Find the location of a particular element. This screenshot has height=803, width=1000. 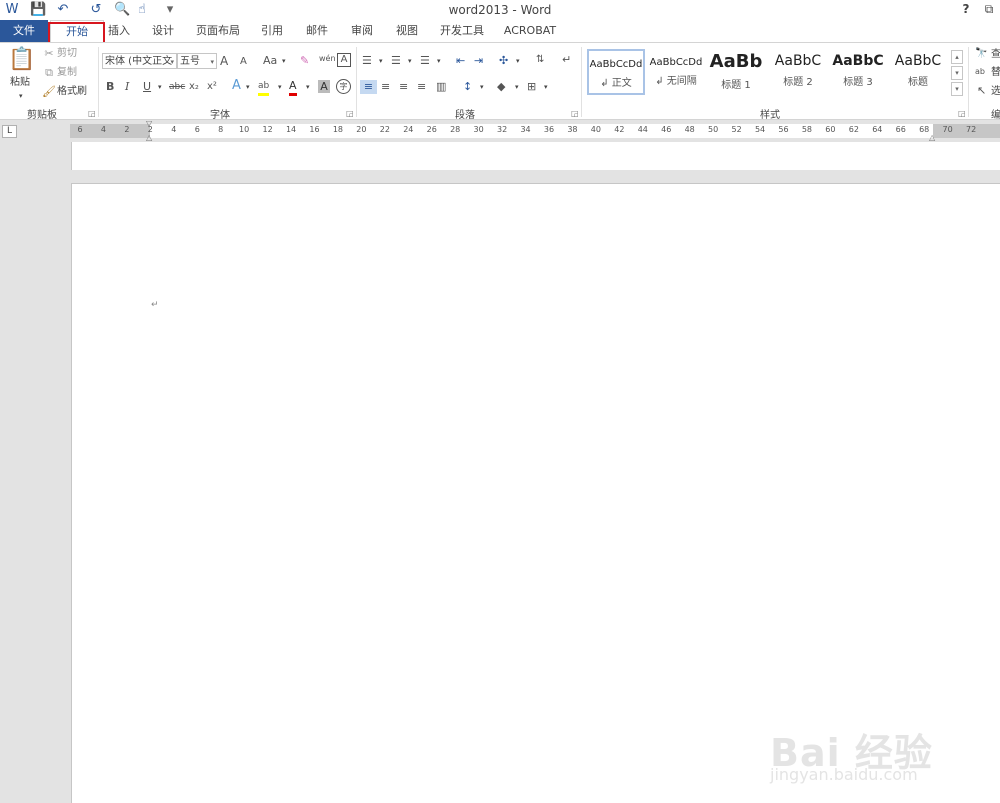

tab-design: 设计 is located at coordinates (163, 31).